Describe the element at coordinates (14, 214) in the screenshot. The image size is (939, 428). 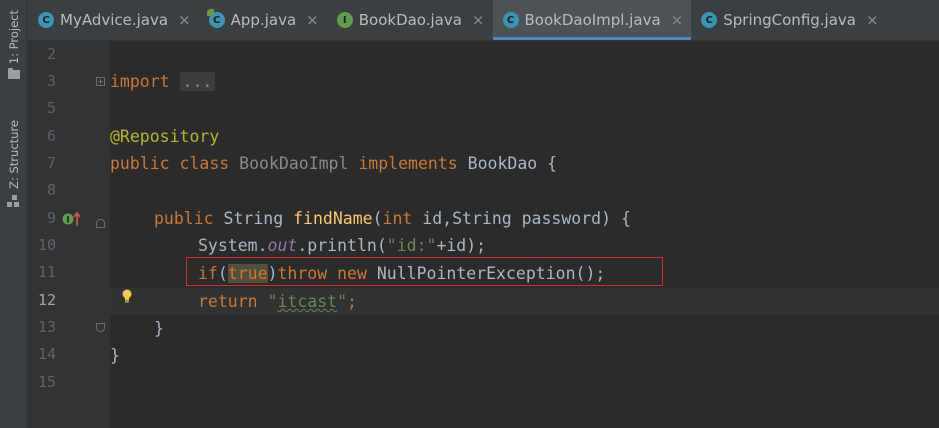
I see `tool-window-strip: 1: Project Z: Structure` at that location.